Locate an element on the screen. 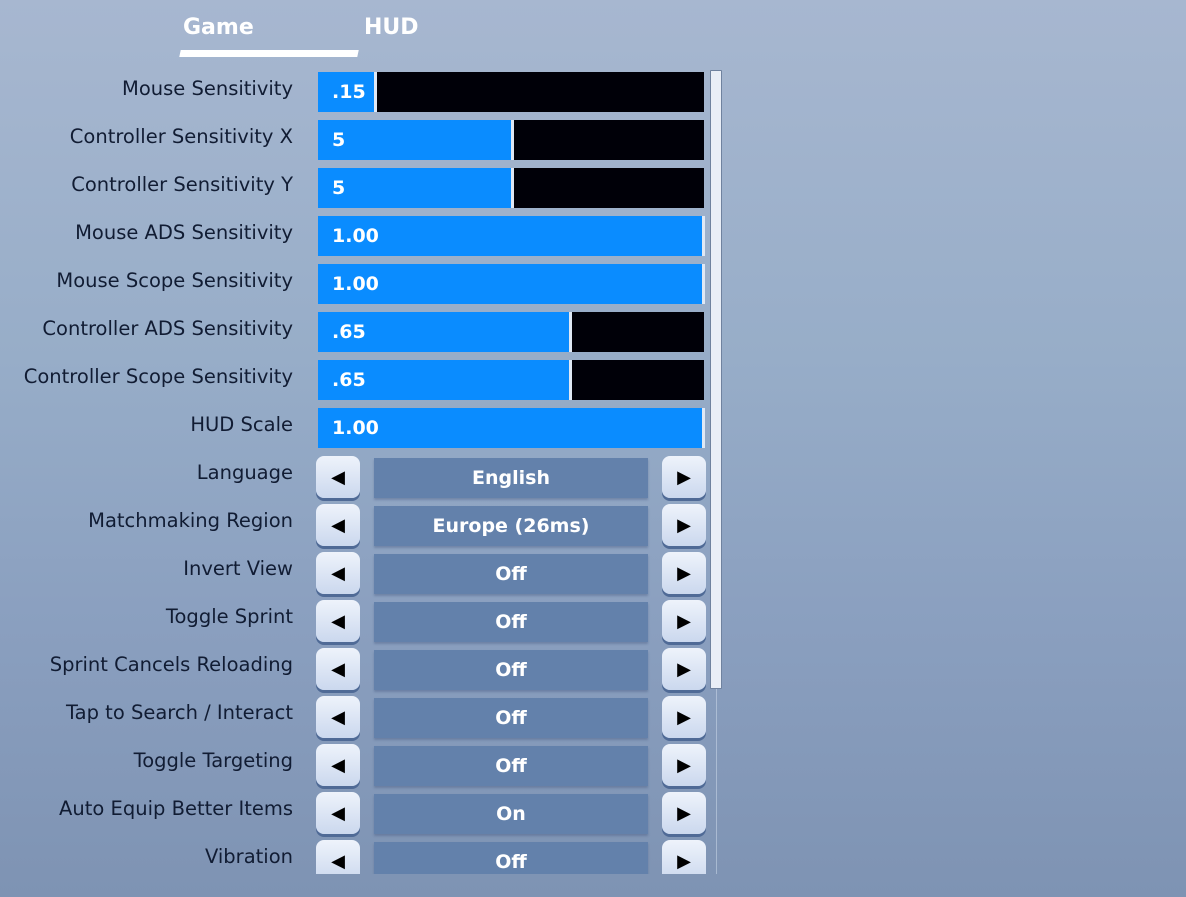 The image size is (1186, 897). option-value: English is located at coordinates (511, 478).